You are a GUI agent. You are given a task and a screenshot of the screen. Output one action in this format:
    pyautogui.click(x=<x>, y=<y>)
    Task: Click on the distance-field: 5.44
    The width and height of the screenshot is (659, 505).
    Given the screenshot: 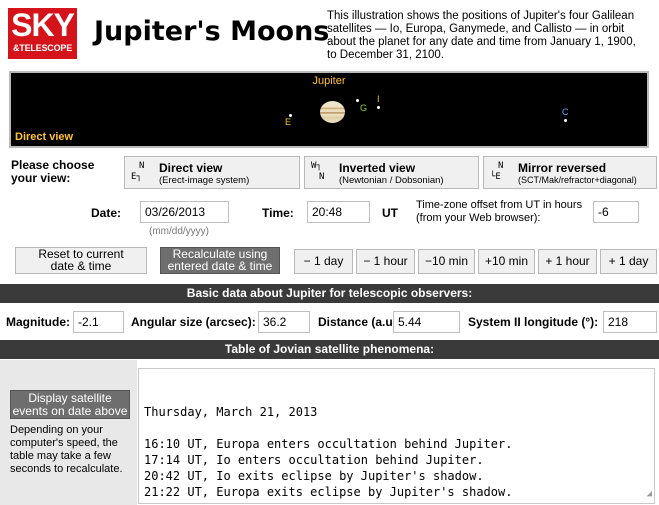 What is the action you would take?
    pyautogui.click(x=426, y=322)
    